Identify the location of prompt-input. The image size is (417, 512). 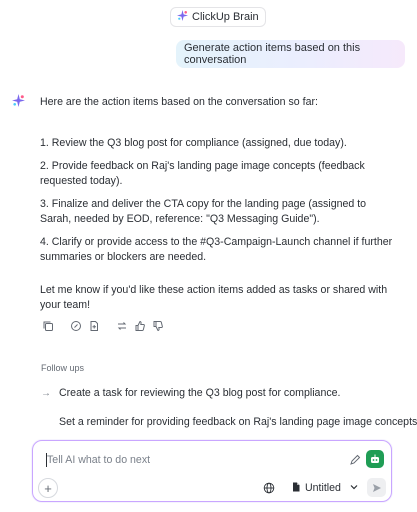
(187, 460).